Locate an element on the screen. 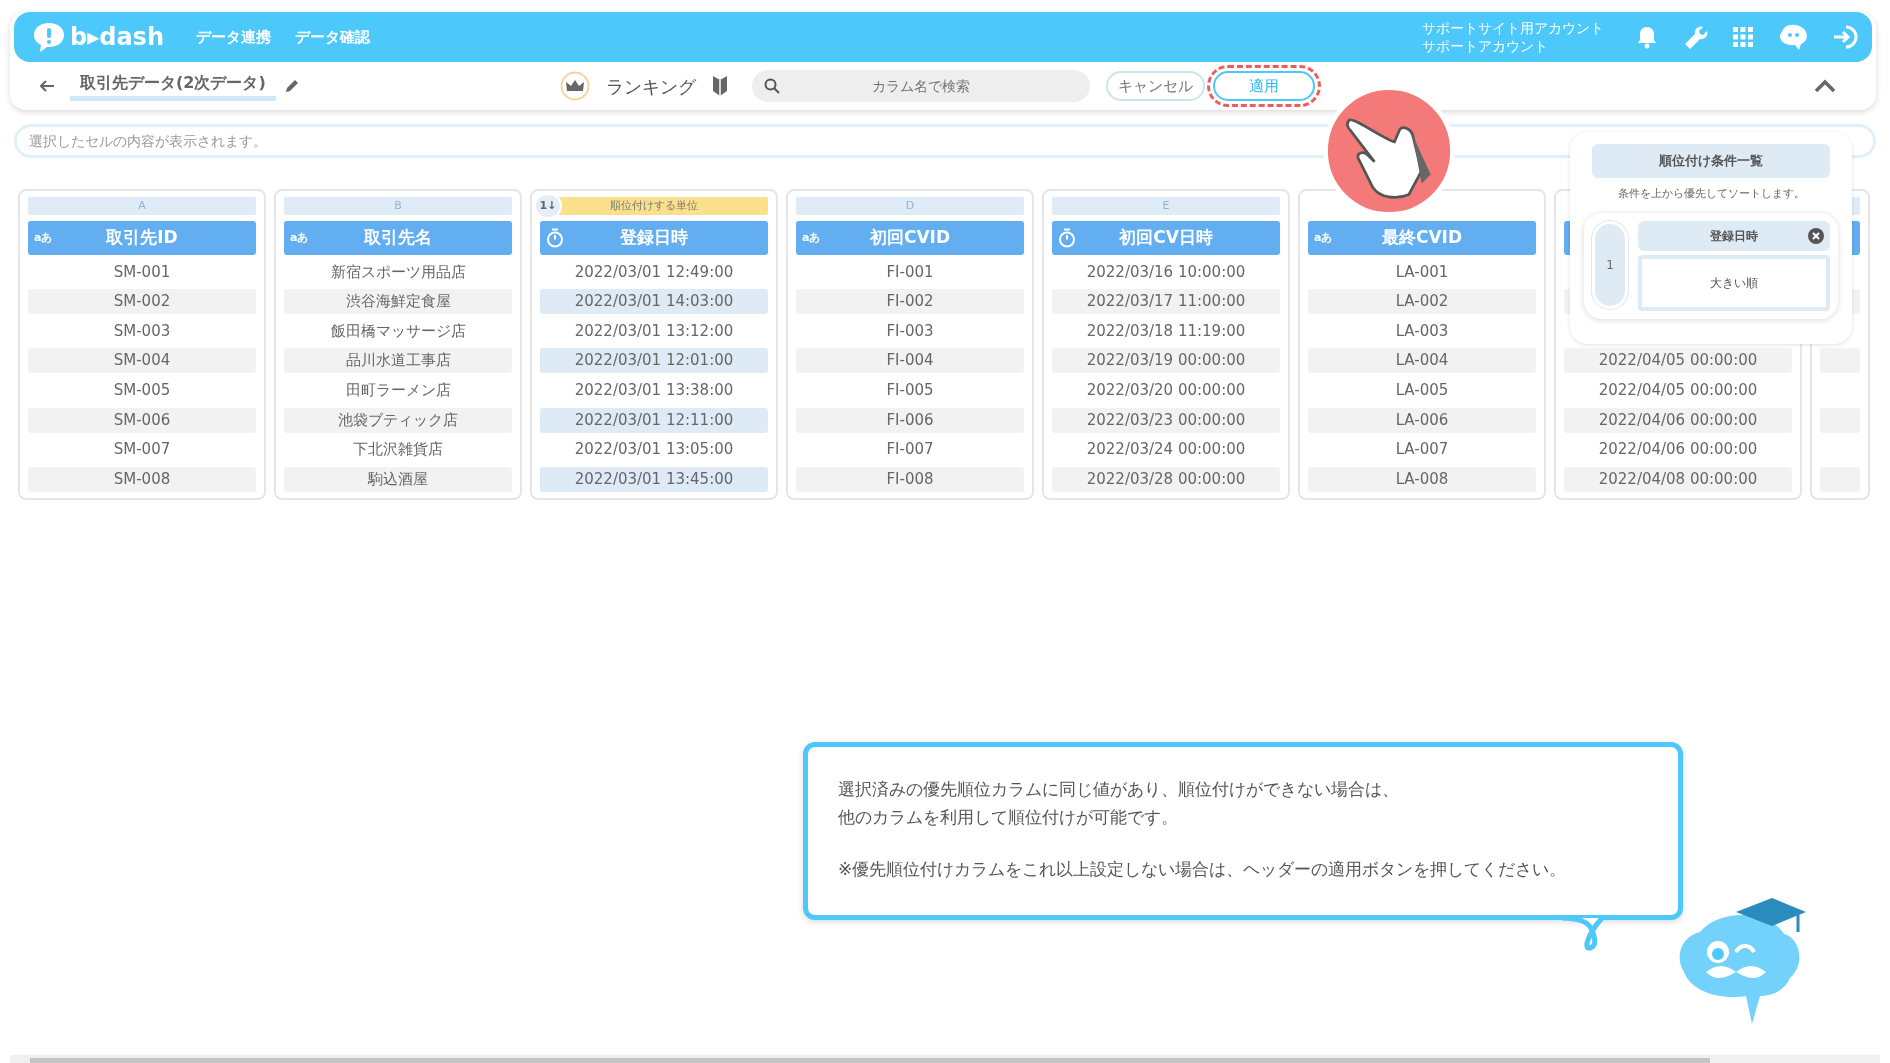 The height and width of the screenshot is (1063, 1890). column-header: 登録日時 is located at coordinates (654, 238).